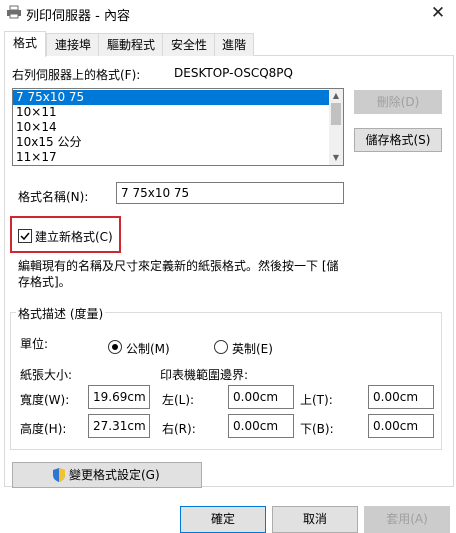 Image resolution: width=456 pixels, height=533 pixels. Describe the element at coordinates (178, 274) in the screenshot. I see `description-text: 編輯現有的名稱及尺寸來定義新的紙張格式。然後按一下 [儲存格式]。` at that location.